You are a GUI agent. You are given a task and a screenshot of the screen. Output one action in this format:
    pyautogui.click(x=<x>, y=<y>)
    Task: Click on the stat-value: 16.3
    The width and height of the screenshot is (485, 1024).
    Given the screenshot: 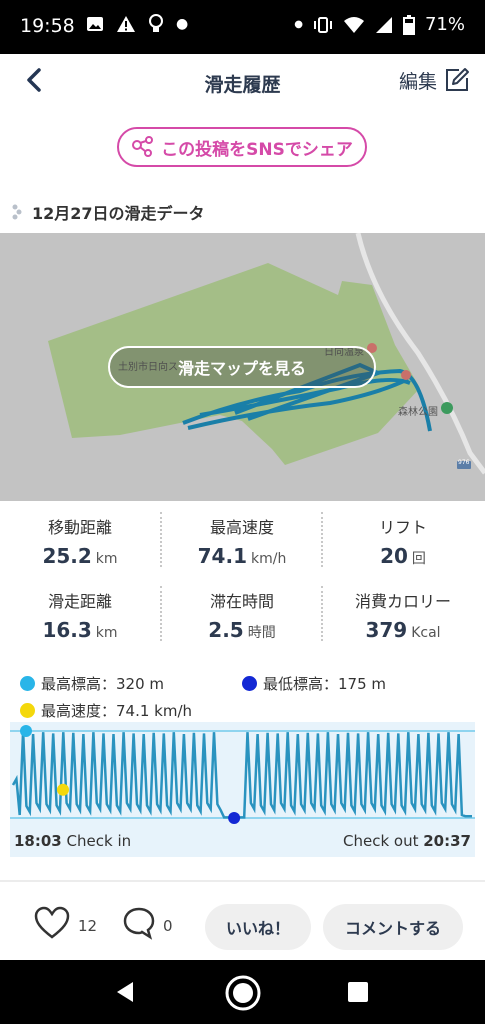 What is the action you would take?
    pyautogui.click(x=67, y=630)
    